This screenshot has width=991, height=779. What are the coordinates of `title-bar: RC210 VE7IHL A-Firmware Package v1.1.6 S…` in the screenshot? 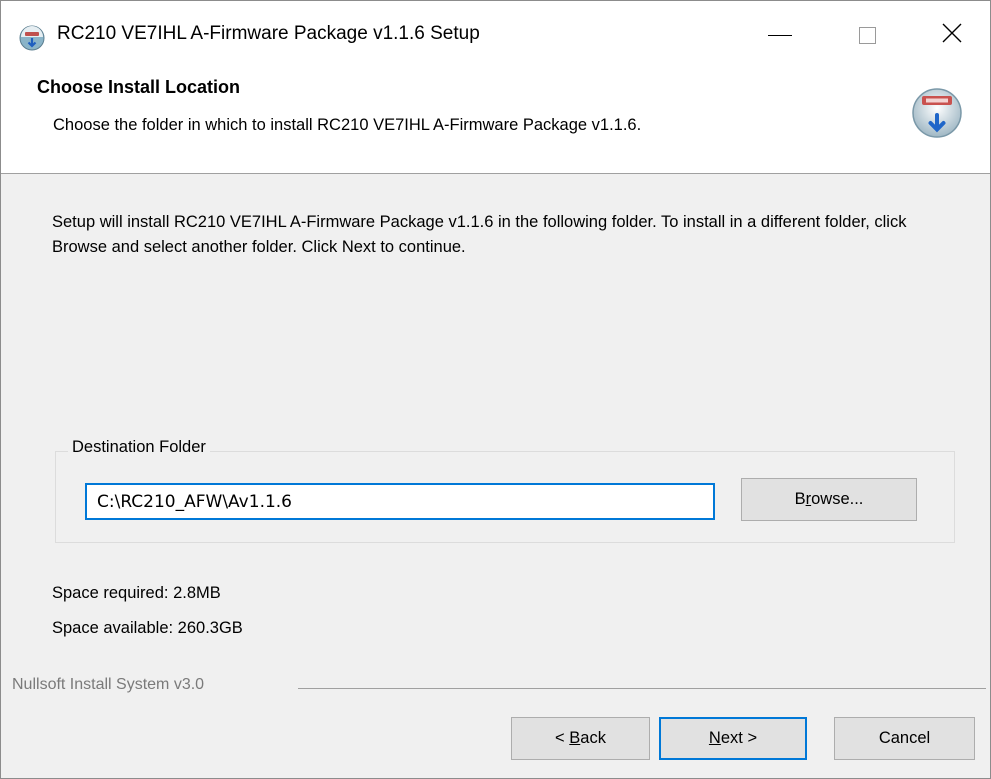 It's located at (495, 34).